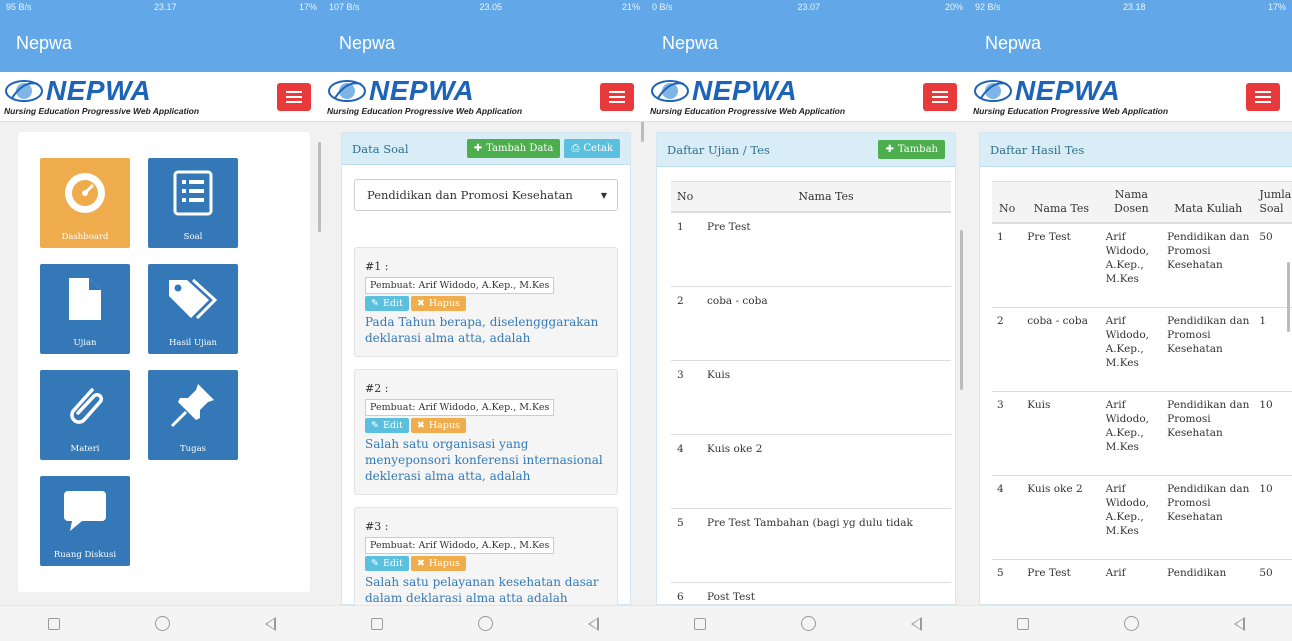 This screenshot has height=641, width=1292. I want to click on table-row: 5 Pre Test Tambahan (bagi yg dulu tidak, so click(811, 544).